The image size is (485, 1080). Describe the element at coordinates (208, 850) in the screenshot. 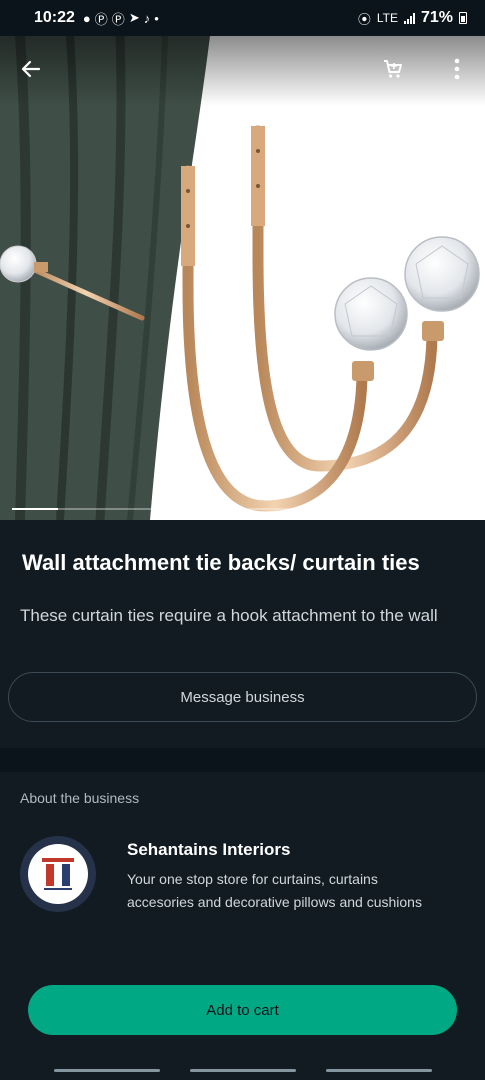

I see `business-name: Sehantains Interiors` at that location.